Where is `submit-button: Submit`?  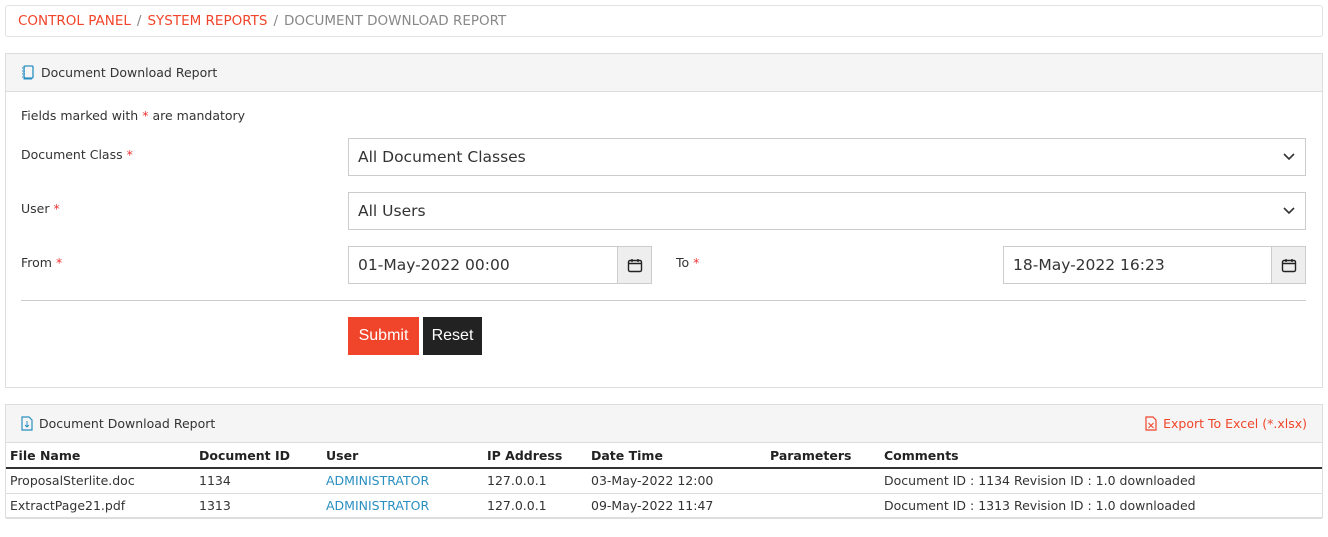 submit-button: Submit is located at coordinates (383, 336).